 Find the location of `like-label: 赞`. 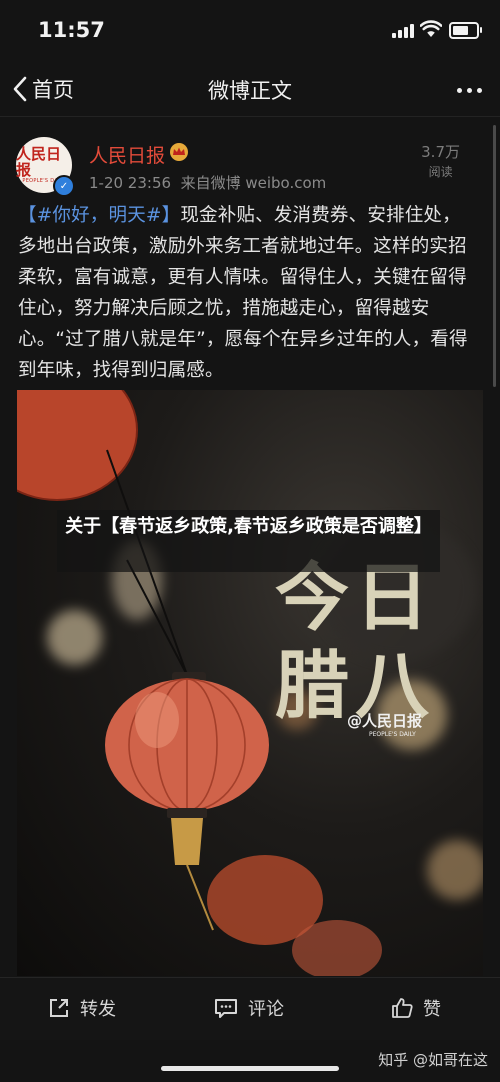

like-label: 赞 is located at coordinates (432, 1009).